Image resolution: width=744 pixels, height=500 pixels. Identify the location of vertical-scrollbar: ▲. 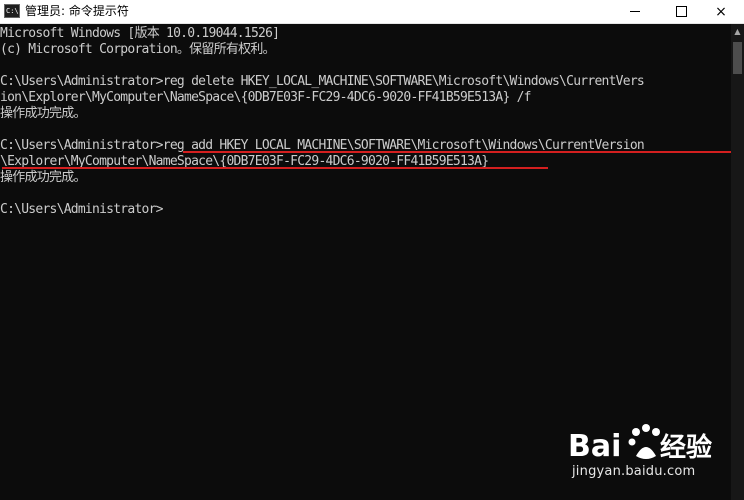
(737, 262).